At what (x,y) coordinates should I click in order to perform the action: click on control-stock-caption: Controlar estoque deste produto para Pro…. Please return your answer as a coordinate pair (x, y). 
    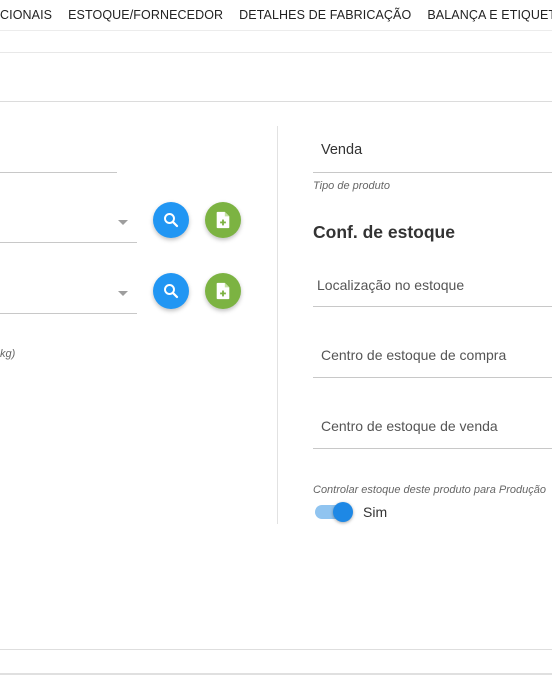
    Looking at the image, I should click on (429, 490).